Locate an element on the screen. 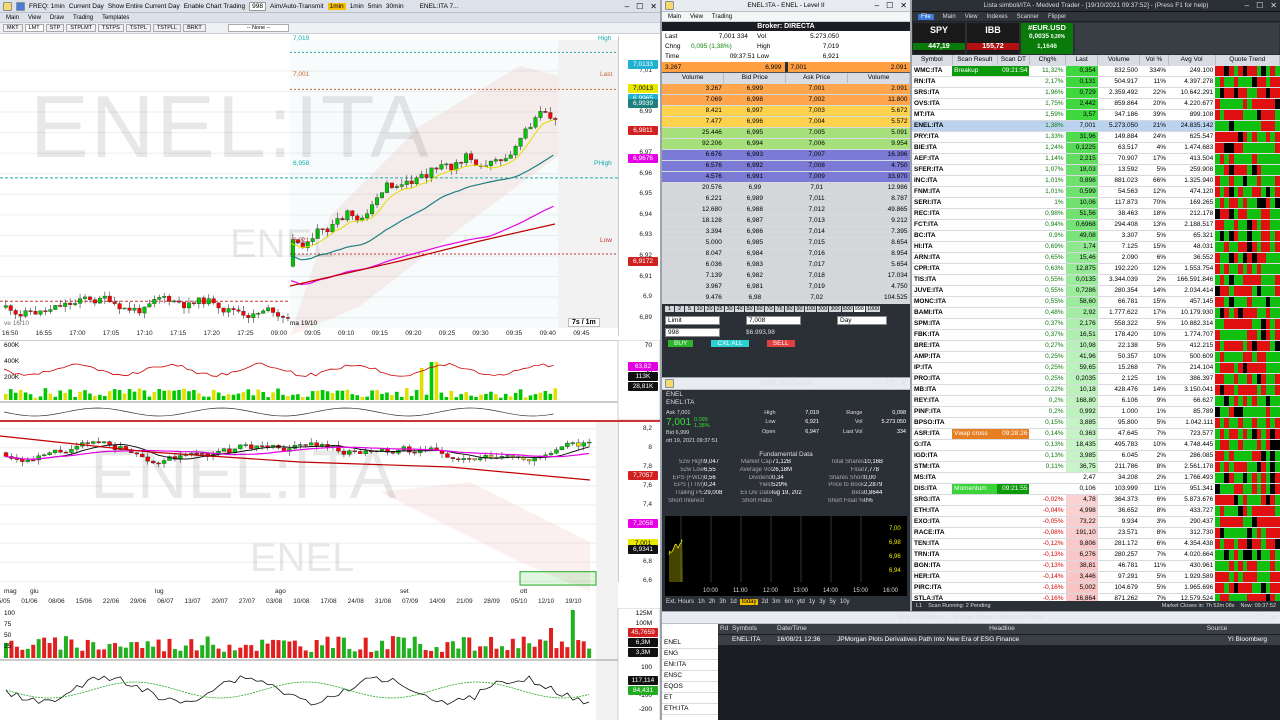 This screenshot has height=720, width=1280. book-row: 4.576 6,991 7,009 33.970 is located at coordinates (786, 177).